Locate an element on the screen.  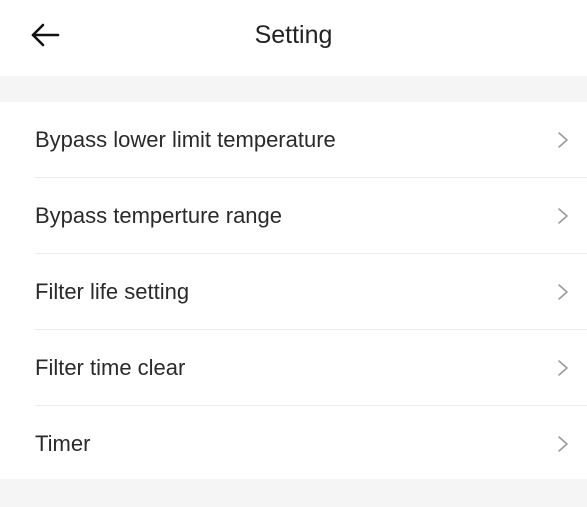
setting-item-timer: Timer is located at coordinates (311, 443).